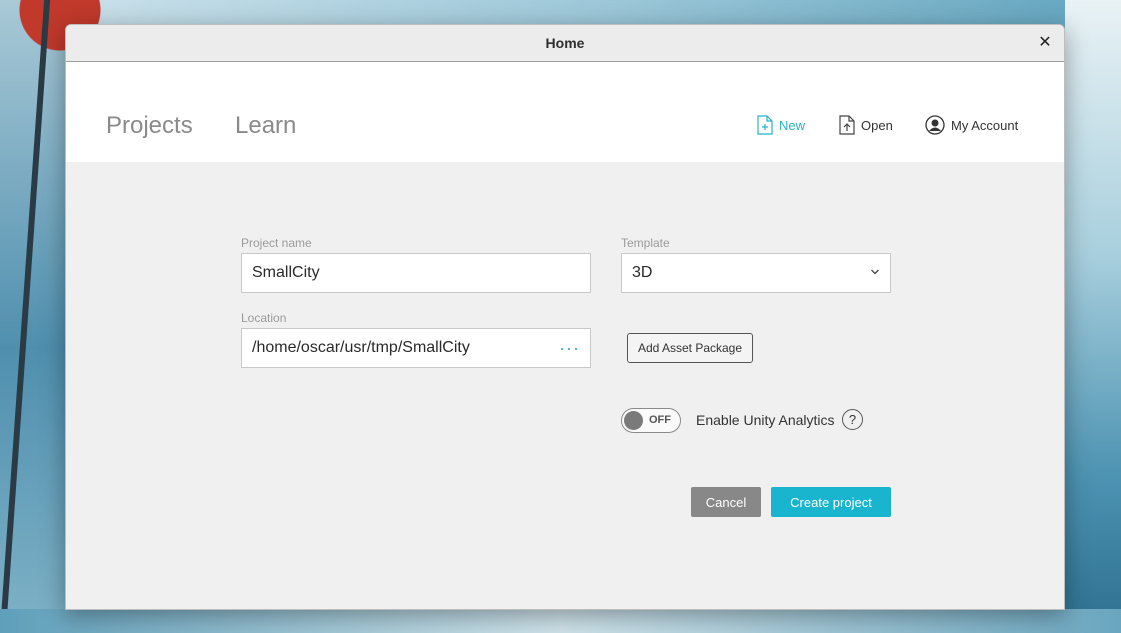 The height and width of the screenshot is (633, 1121). Describe the element at coordinates (286, 272) in the screenshot. I see `project-name-value: SmallCity` at that location.